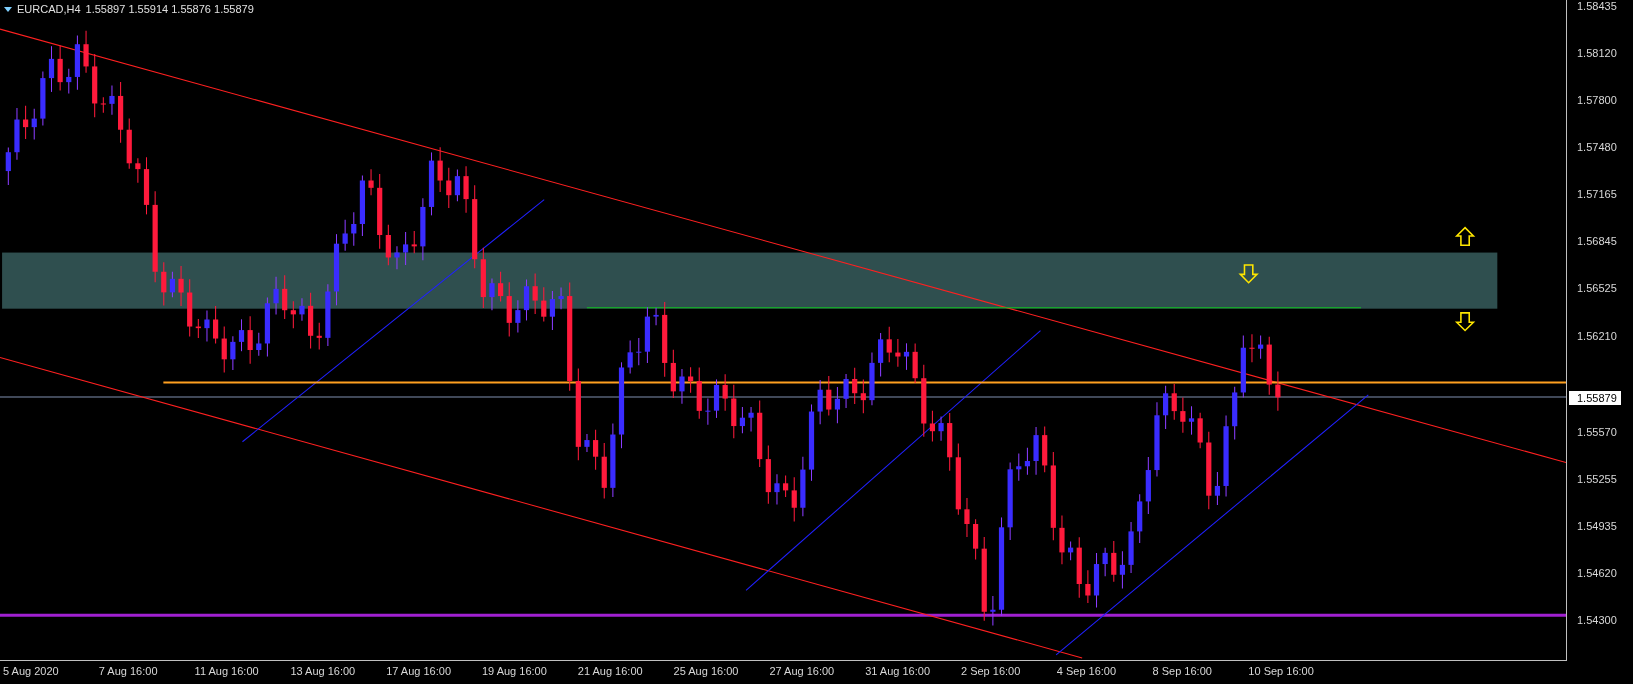 The image size is (1633, 684). Describe the element at coordinates (1597, 54) in the screenshot. I see `price-label: 1.58120` at that location.